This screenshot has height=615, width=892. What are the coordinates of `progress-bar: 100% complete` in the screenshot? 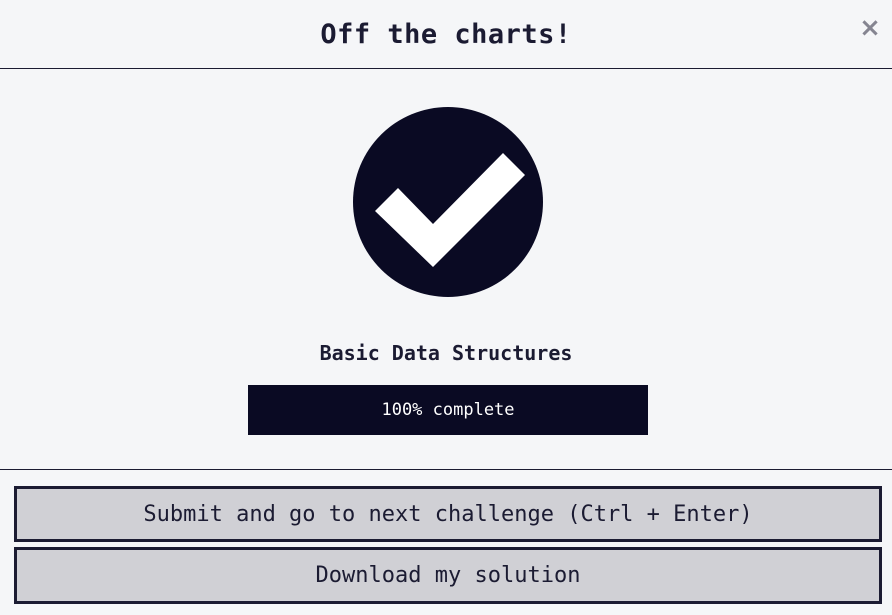 It's located at (448, 410).